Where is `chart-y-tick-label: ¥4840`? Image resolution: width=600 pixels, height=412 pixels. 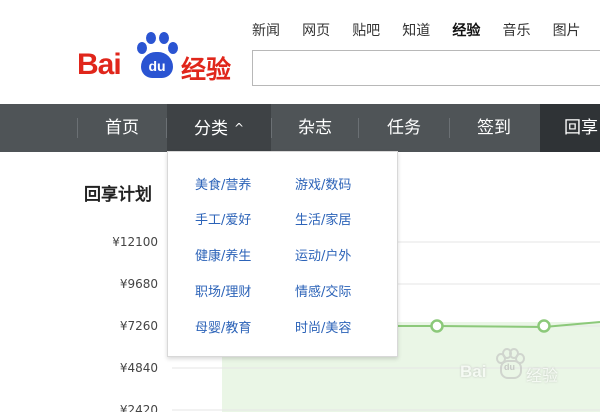 chart-y-tick-label: ¥4840 is located at coordinates (139, 368).